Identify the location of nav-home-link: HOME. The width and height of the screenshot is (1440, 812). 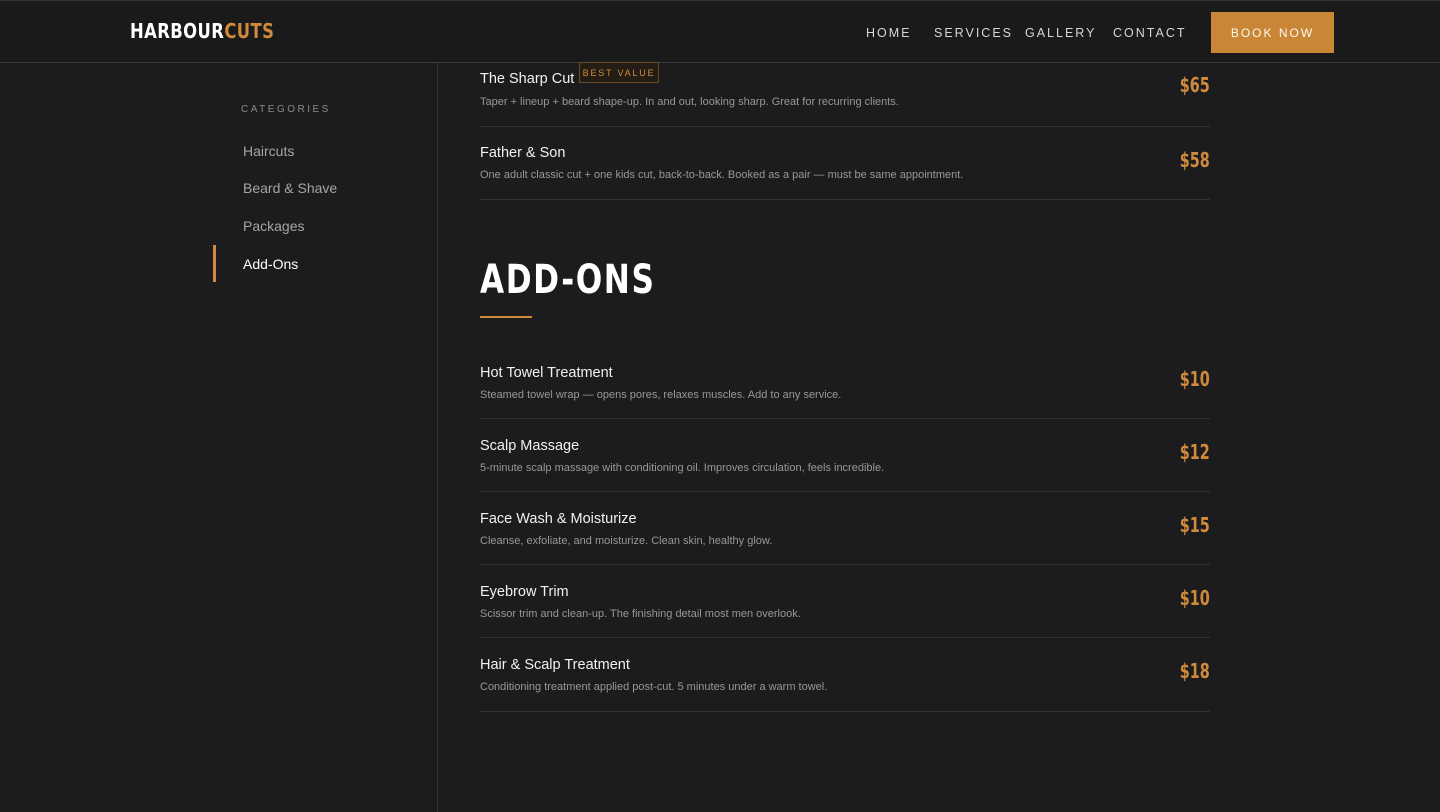
(889, 33).